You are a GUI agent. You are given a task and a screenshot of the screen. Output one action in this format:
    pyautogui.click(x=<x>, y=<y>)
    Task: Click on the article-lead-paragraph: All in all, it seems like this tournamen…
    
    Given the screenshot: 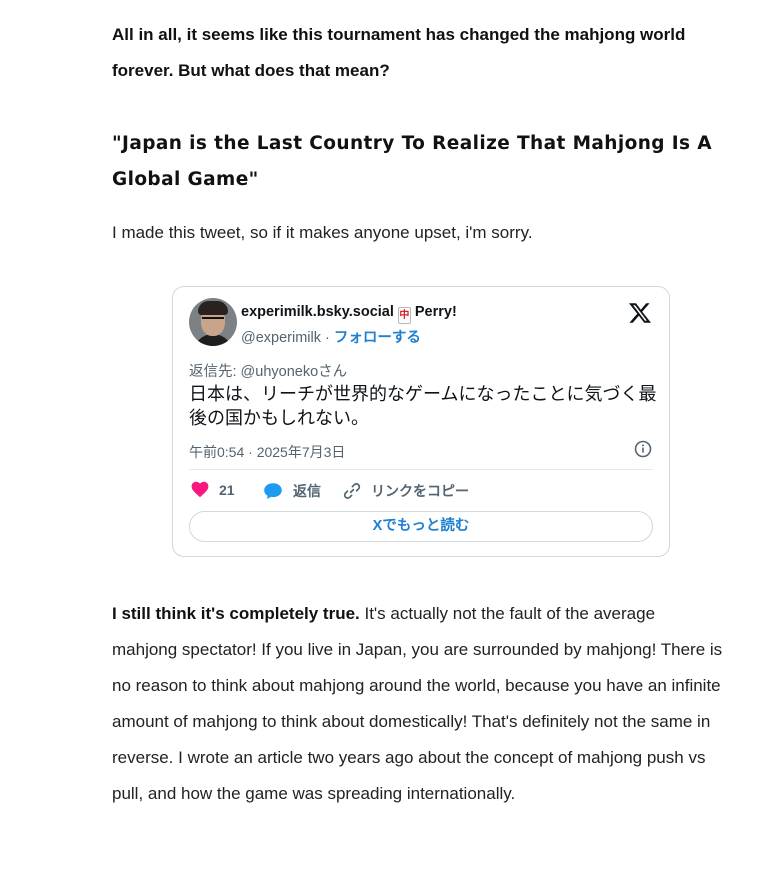 What is the action you would take?
    pyautogui.click(x=399, y=52)
    